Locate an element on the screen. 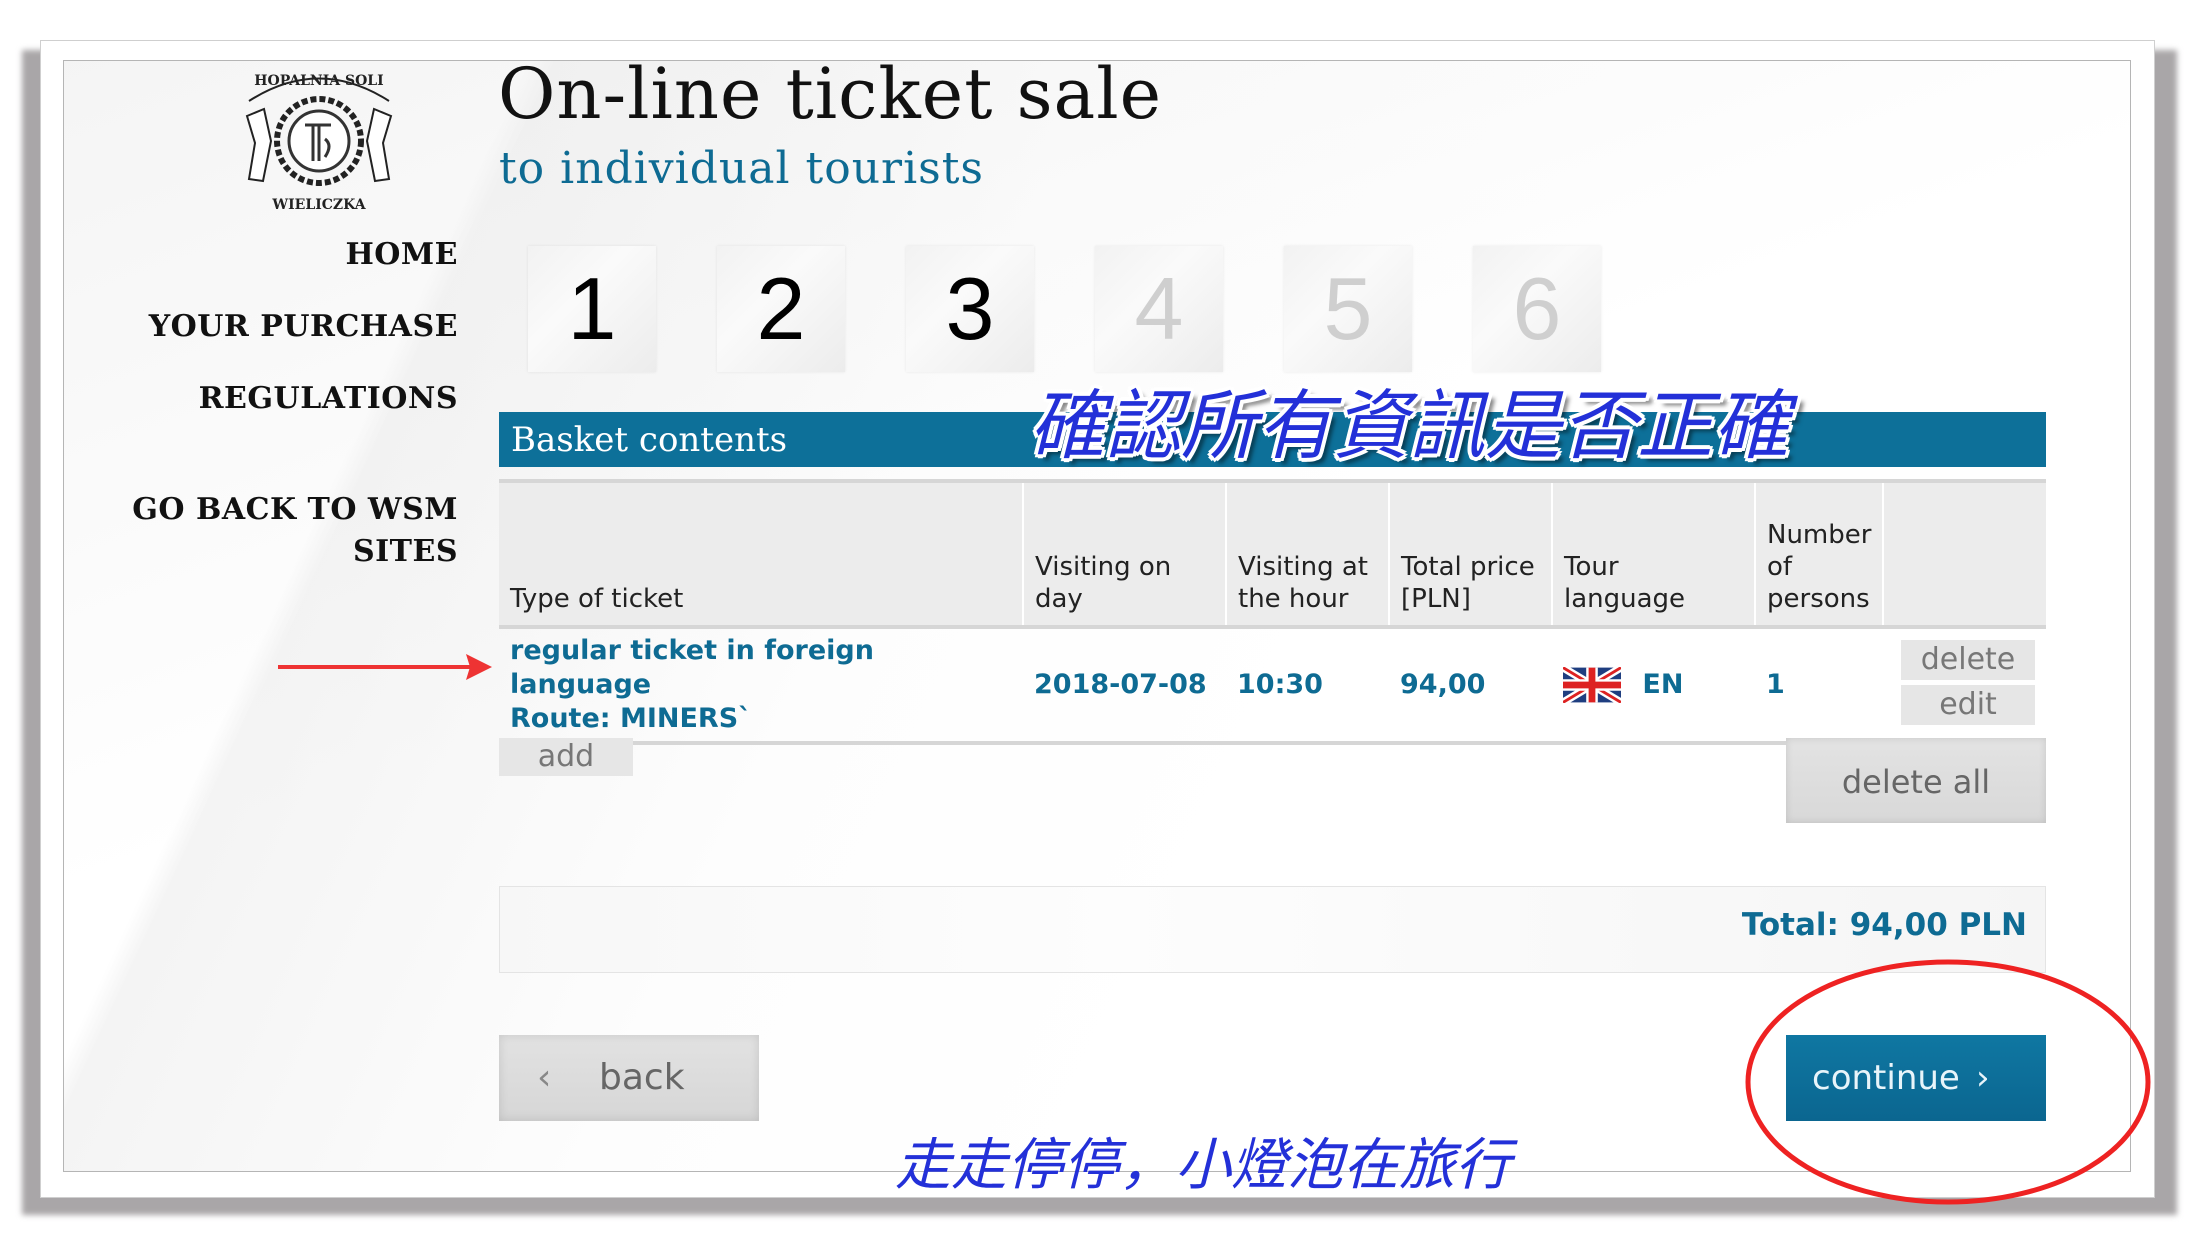 The width and height of the screenshot is (2194, 1236). col-tour-language: Tour language is located at coordinates (1653, 554).